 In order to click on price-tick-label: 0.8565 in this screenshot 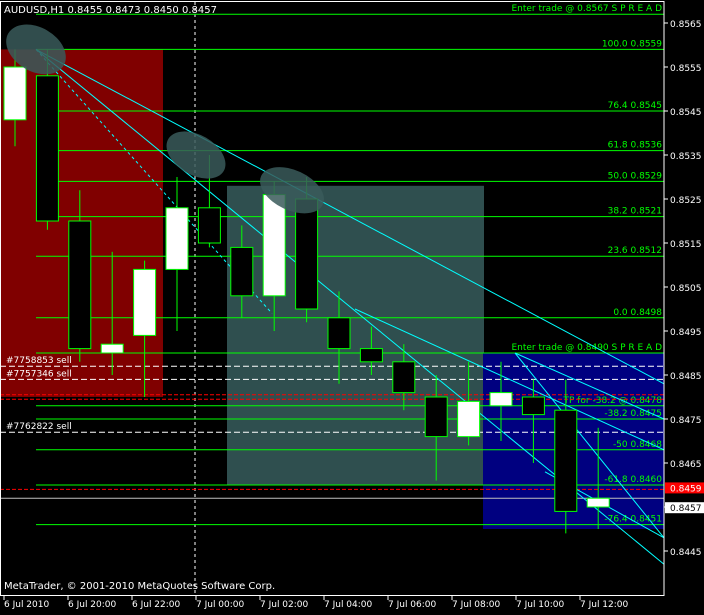, I will do `click(686, 25)`.